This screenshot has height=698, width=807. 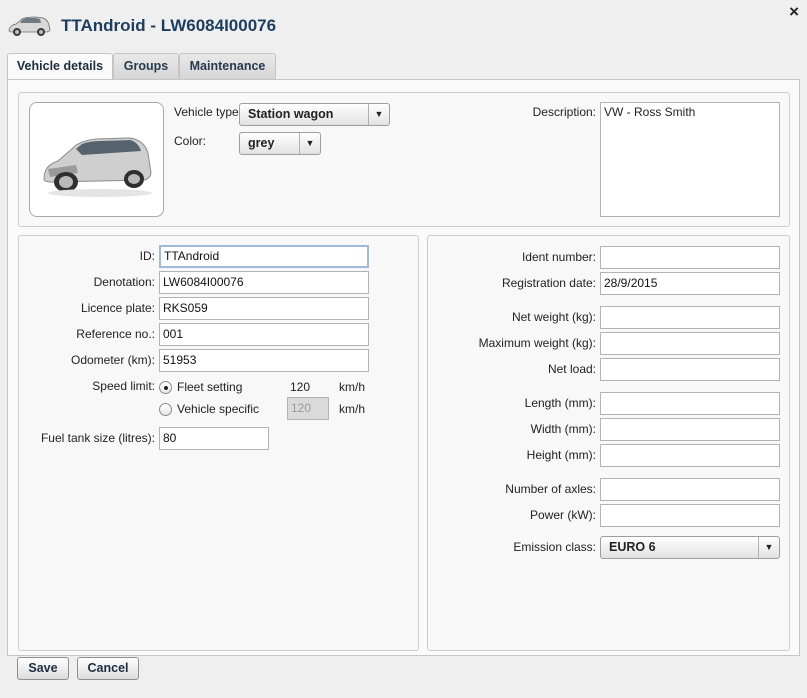 What do you see at coordinates (208, 112) in the screenshot?
I see `vehicle-type-label: Vehicle type:` at bounding box center [208, 112].